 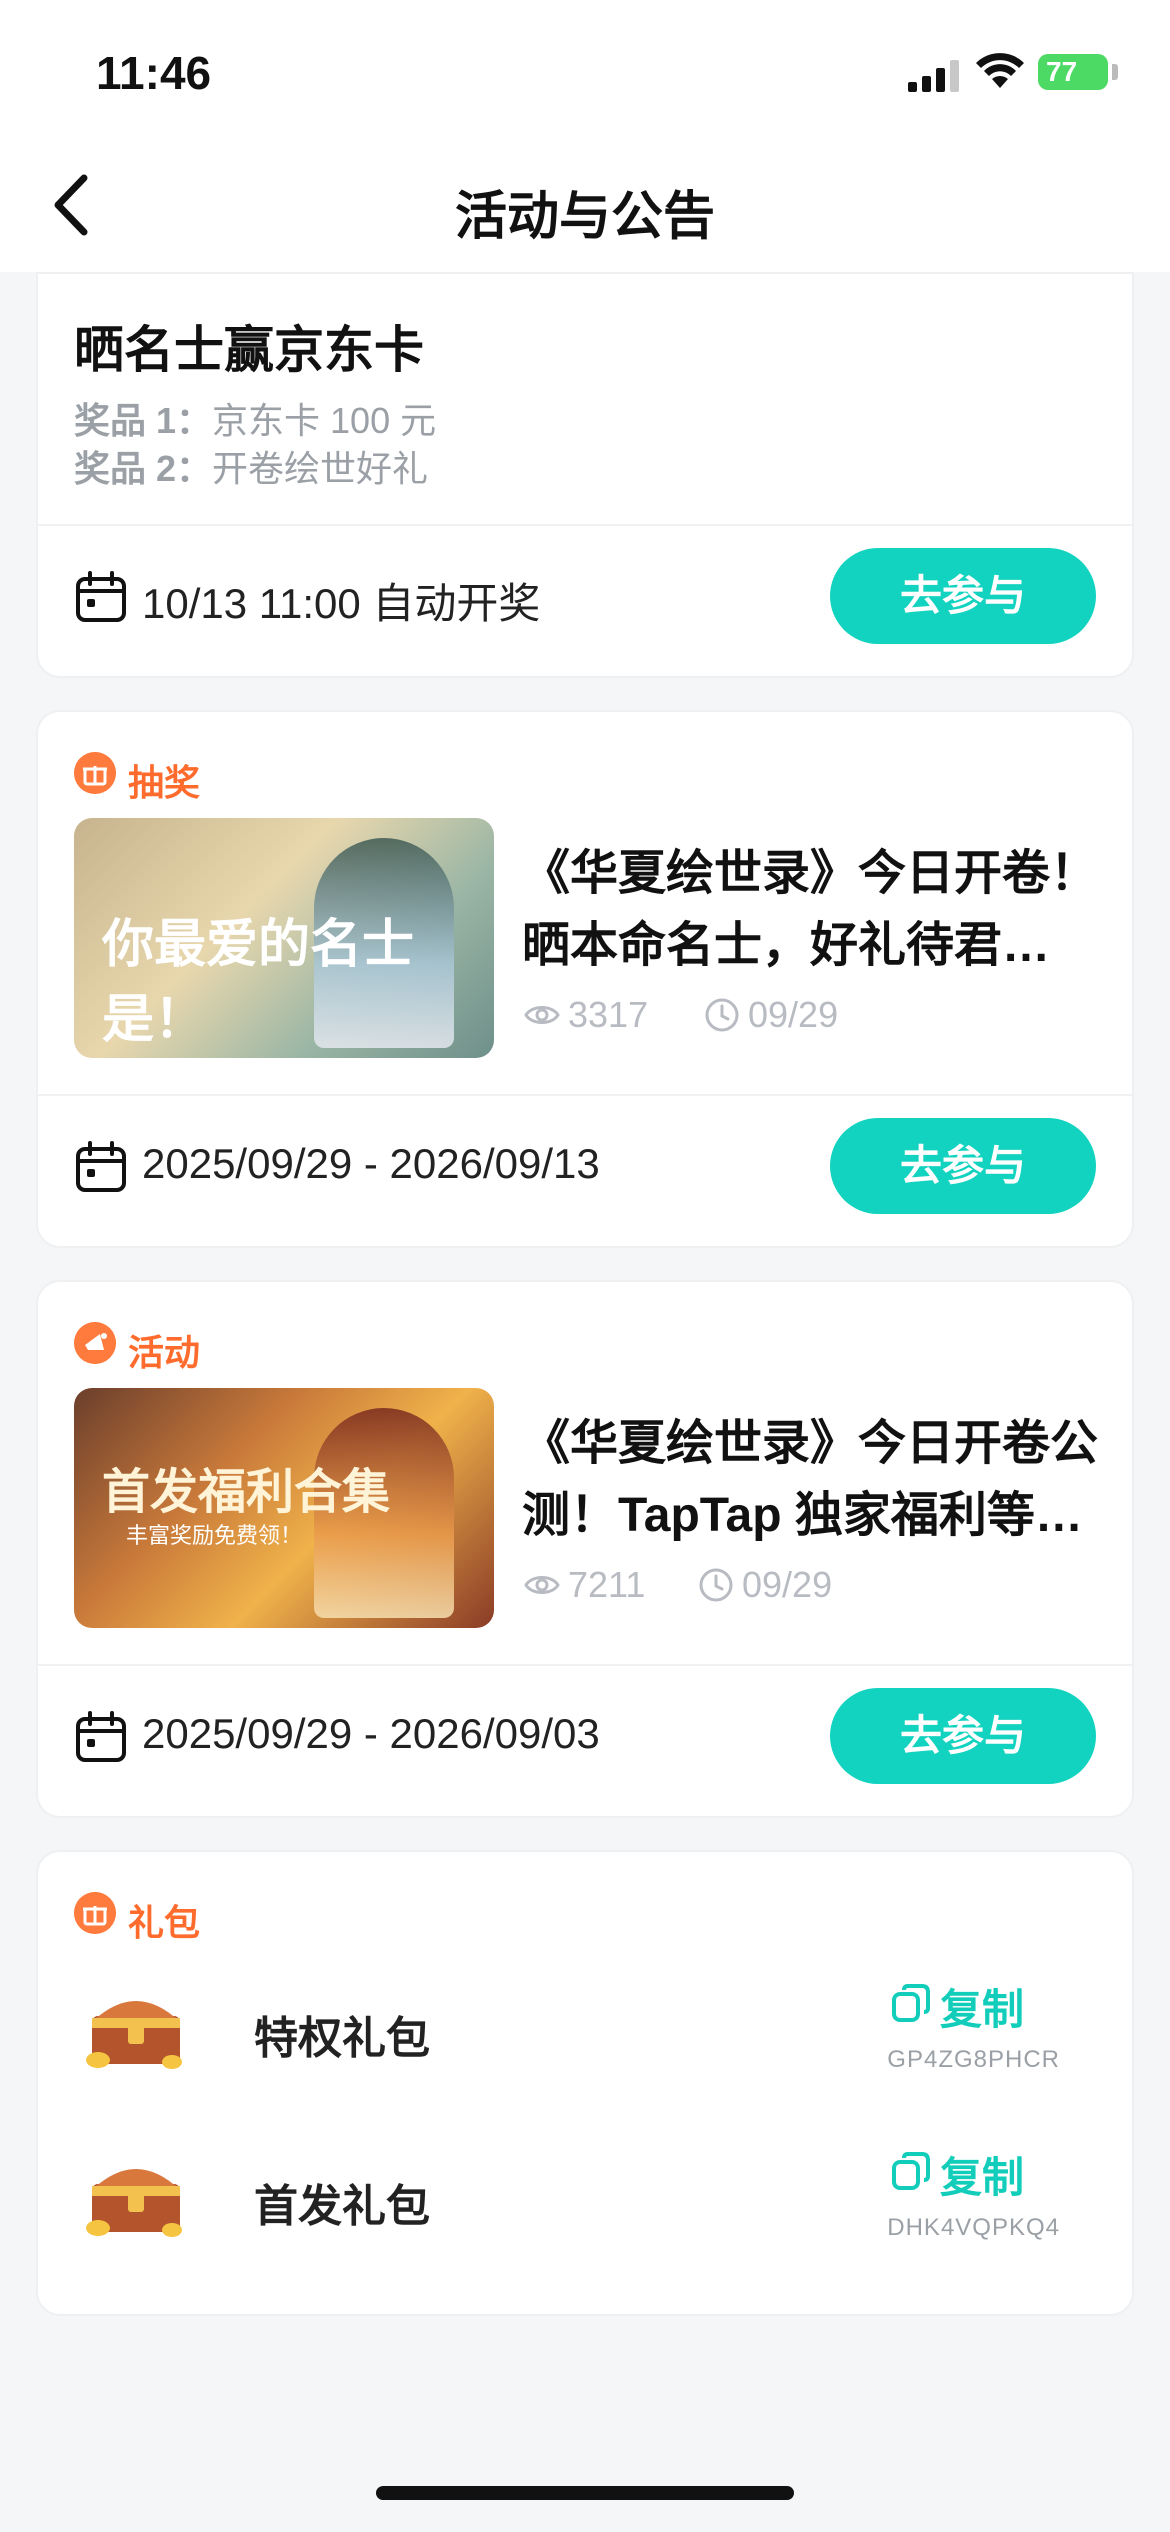 I want to click on post-thumbnail: 你最爱的名士是！, so click(x=284, y=938).